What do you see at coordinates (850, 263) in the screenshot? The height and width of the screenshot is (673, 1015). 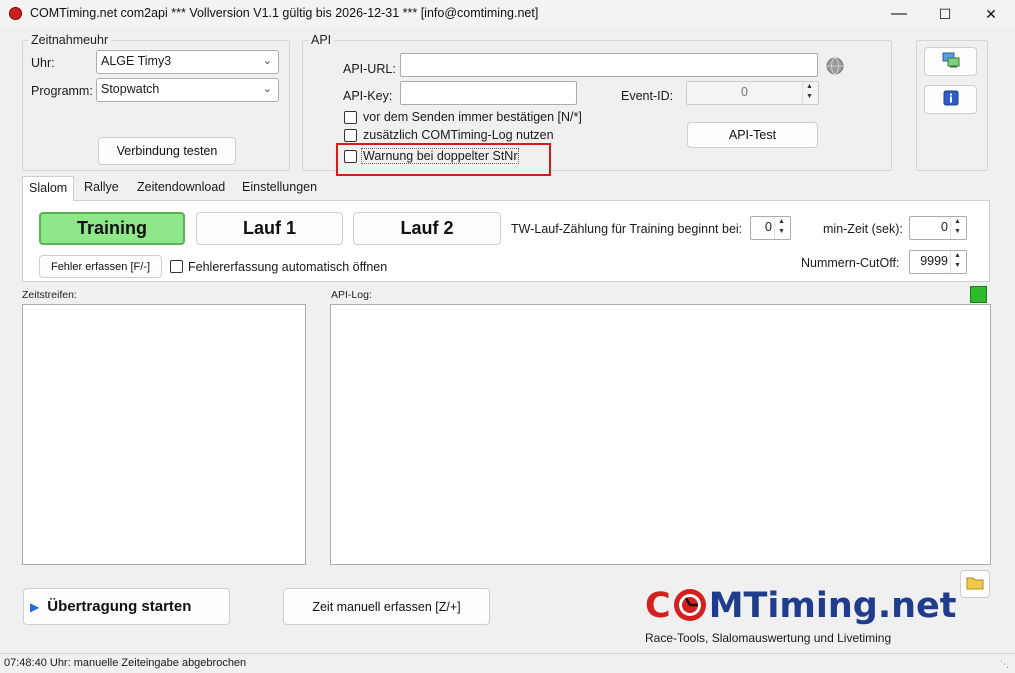 I see `cutoff-label: Nummern-CutOff:` at bounding box center [850, 263].